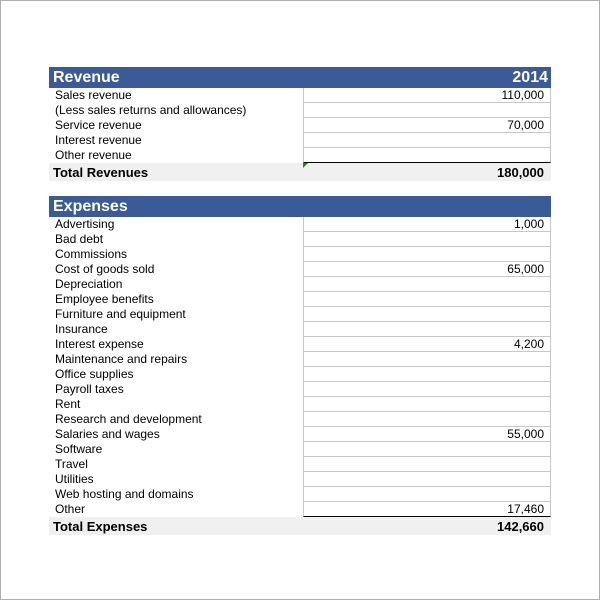 Image resolution: width=600 pixels, height=600 pixels. Describe the element at coordinates (520, 172) in the screenshot. I see `total-revenues-value: 180,000` at that location.